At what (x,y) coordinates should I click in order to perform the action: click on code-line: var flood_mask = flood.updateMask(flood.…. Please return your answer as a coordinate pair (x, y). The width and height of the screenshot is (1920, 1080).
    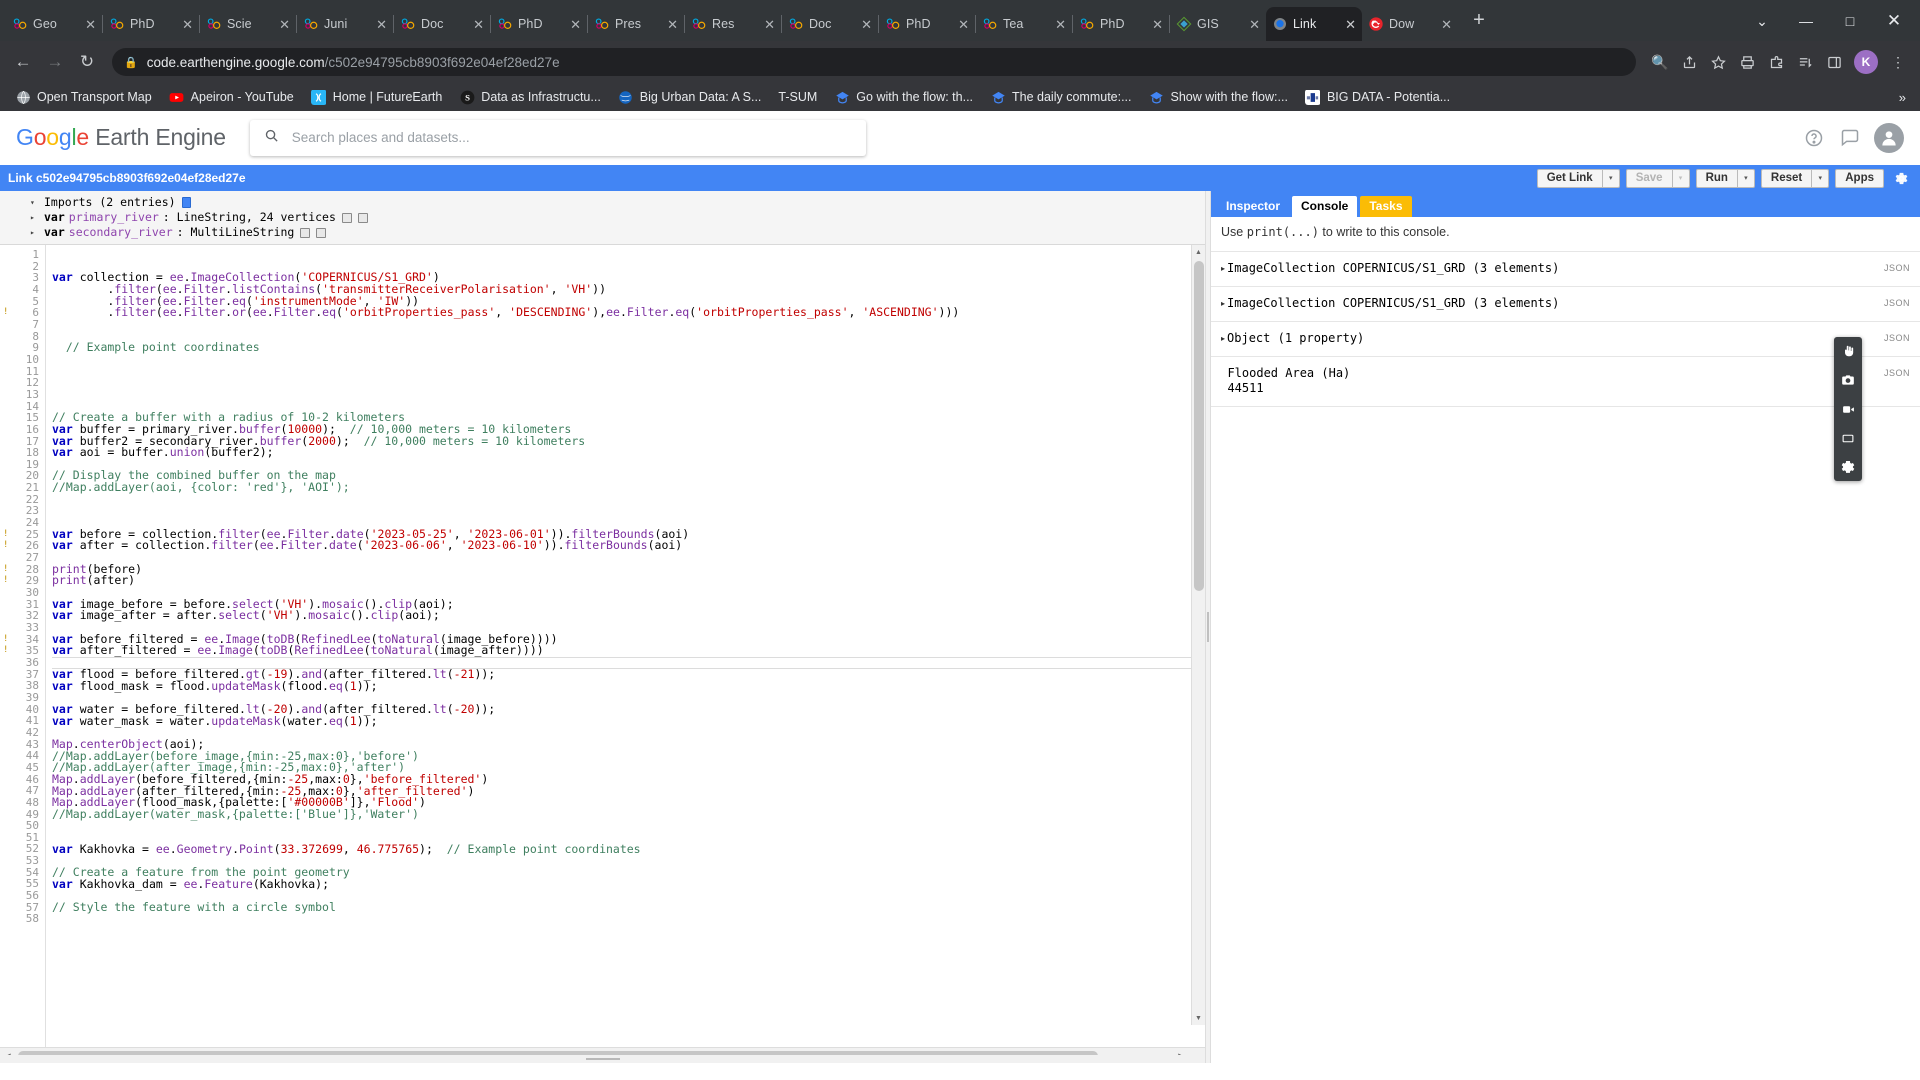
    Looking at the image, I should click on (628, 686).